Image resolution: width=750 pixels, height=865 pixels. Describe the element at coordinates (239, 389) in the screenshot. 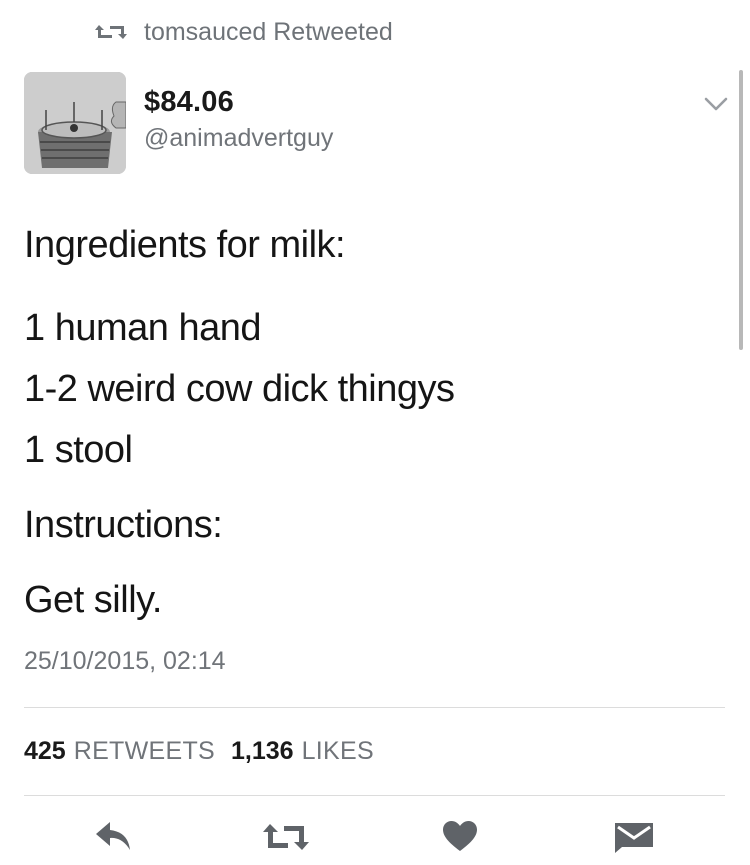

I see `ingredient-line: 1-2 weird cow dick thingys` at that location.